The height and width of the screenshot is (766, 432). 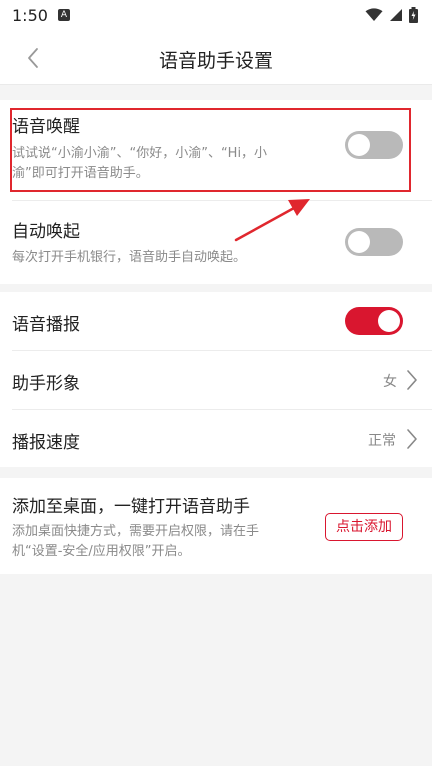 I want to click on auto-wakeup-toggle, so click(x=374, y=242).